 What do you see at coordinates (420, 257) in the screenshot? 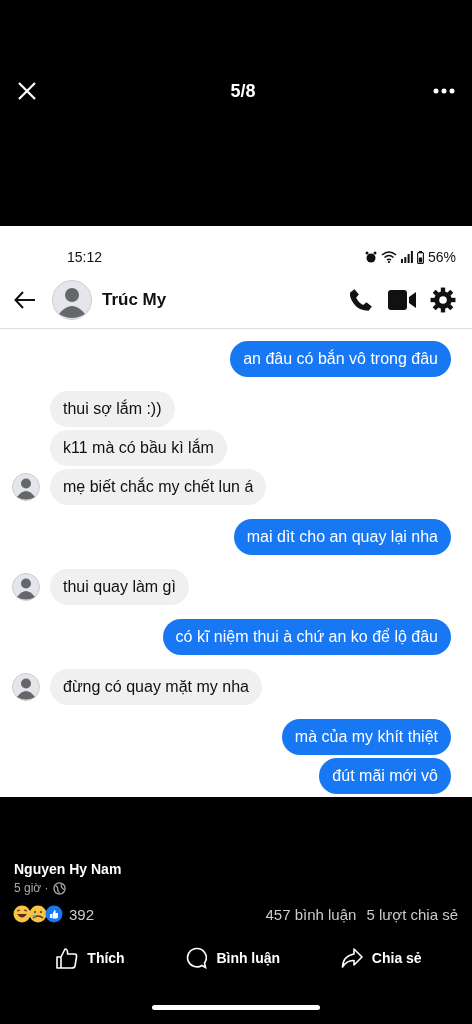
I see `battery-icon` at bounding box center [420, 257].